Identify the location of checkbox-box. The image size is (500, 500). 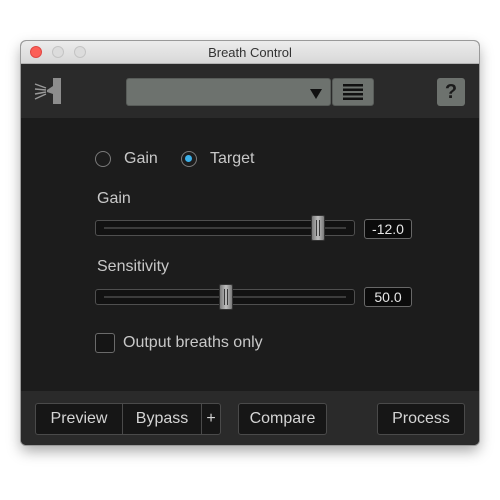
(105, 343).